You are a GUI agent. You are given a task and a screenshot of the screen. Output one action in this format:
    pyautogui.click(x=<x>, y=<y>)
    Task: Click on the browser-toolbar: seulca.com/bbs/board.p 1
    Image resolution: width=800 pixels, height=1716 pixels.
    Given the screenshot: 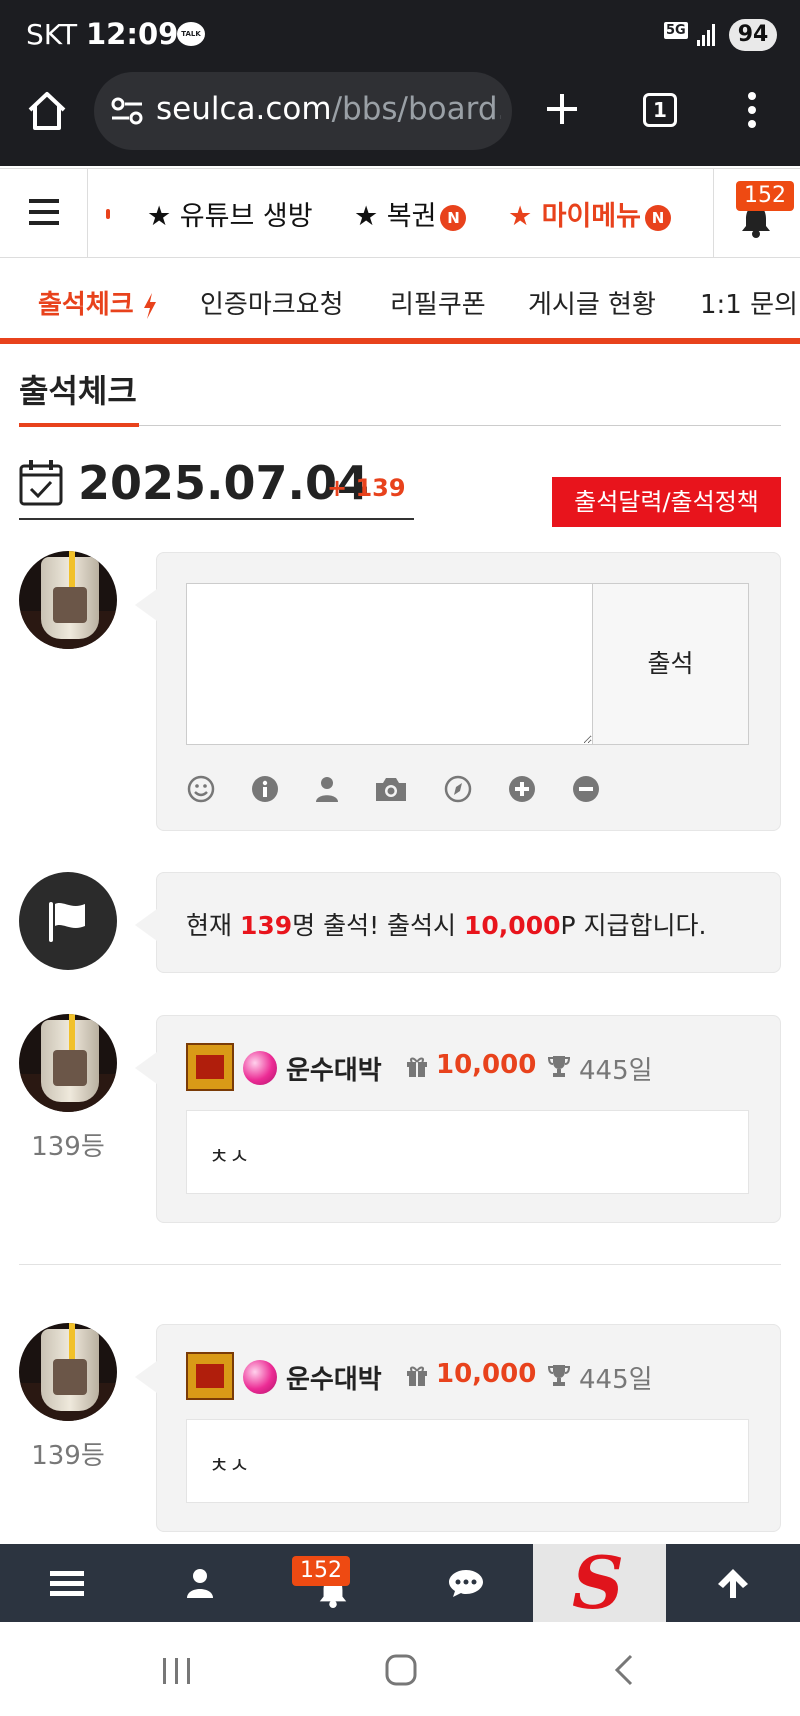 What is the action you would take?
    pyautogui.click(x=400, y=118)
    